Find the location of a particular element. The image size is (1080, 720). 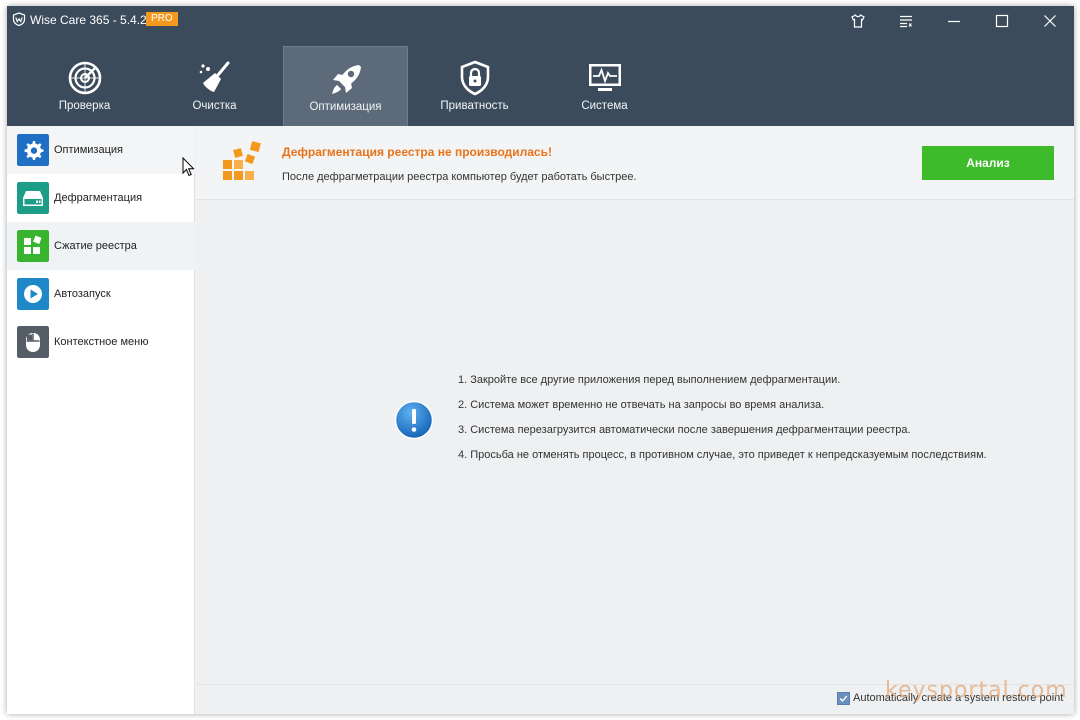

title-bar: Wise Care 365 - 5.4.2 PRO is located at coordinates (540, 26).